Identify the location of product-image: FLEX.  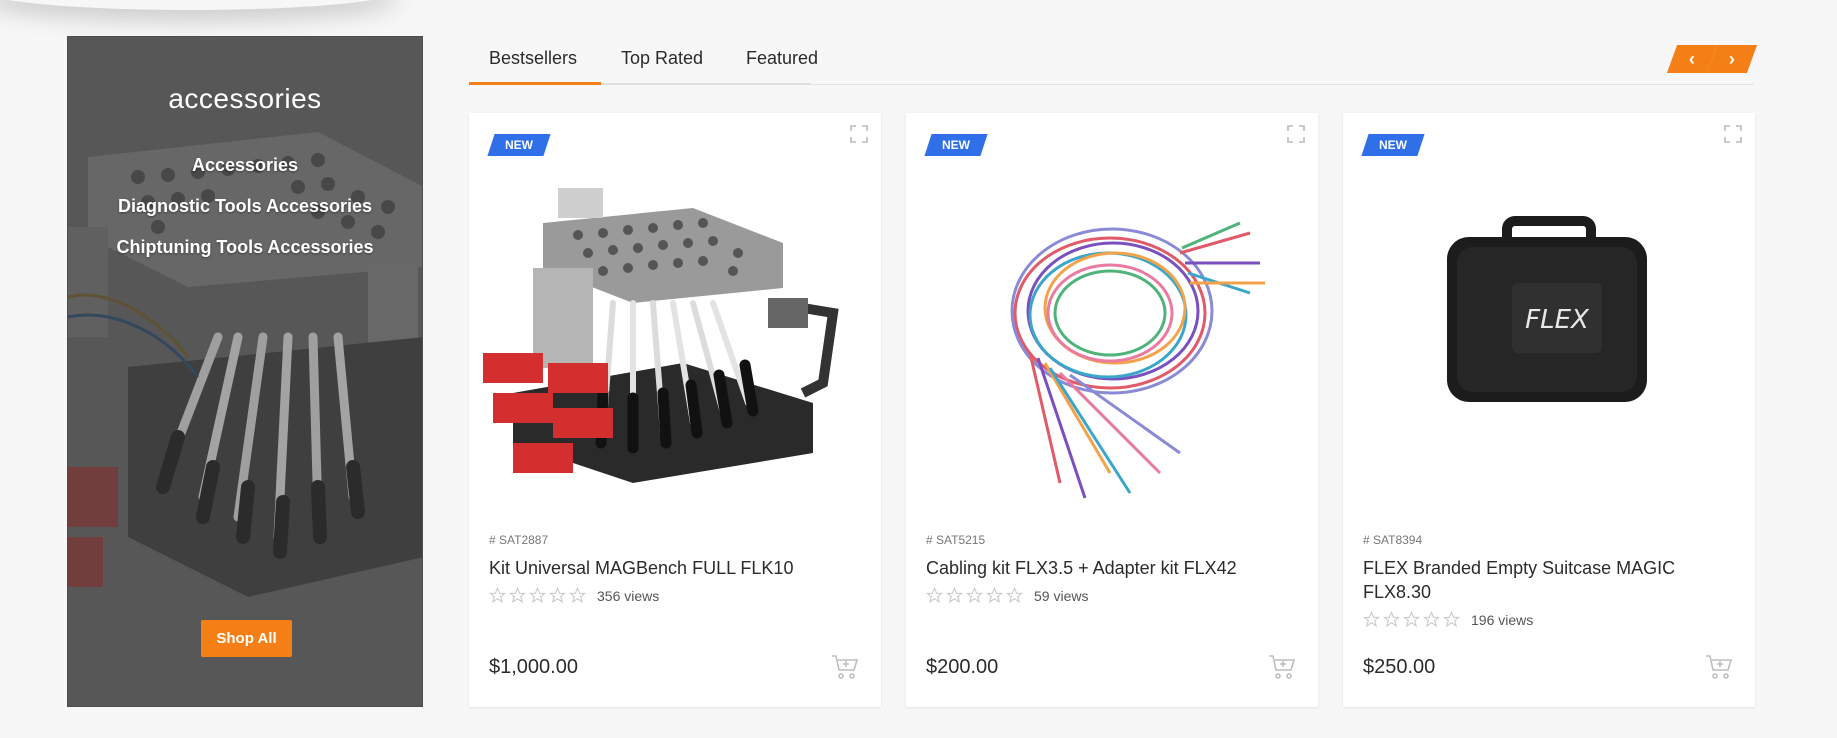
(1549, 343).